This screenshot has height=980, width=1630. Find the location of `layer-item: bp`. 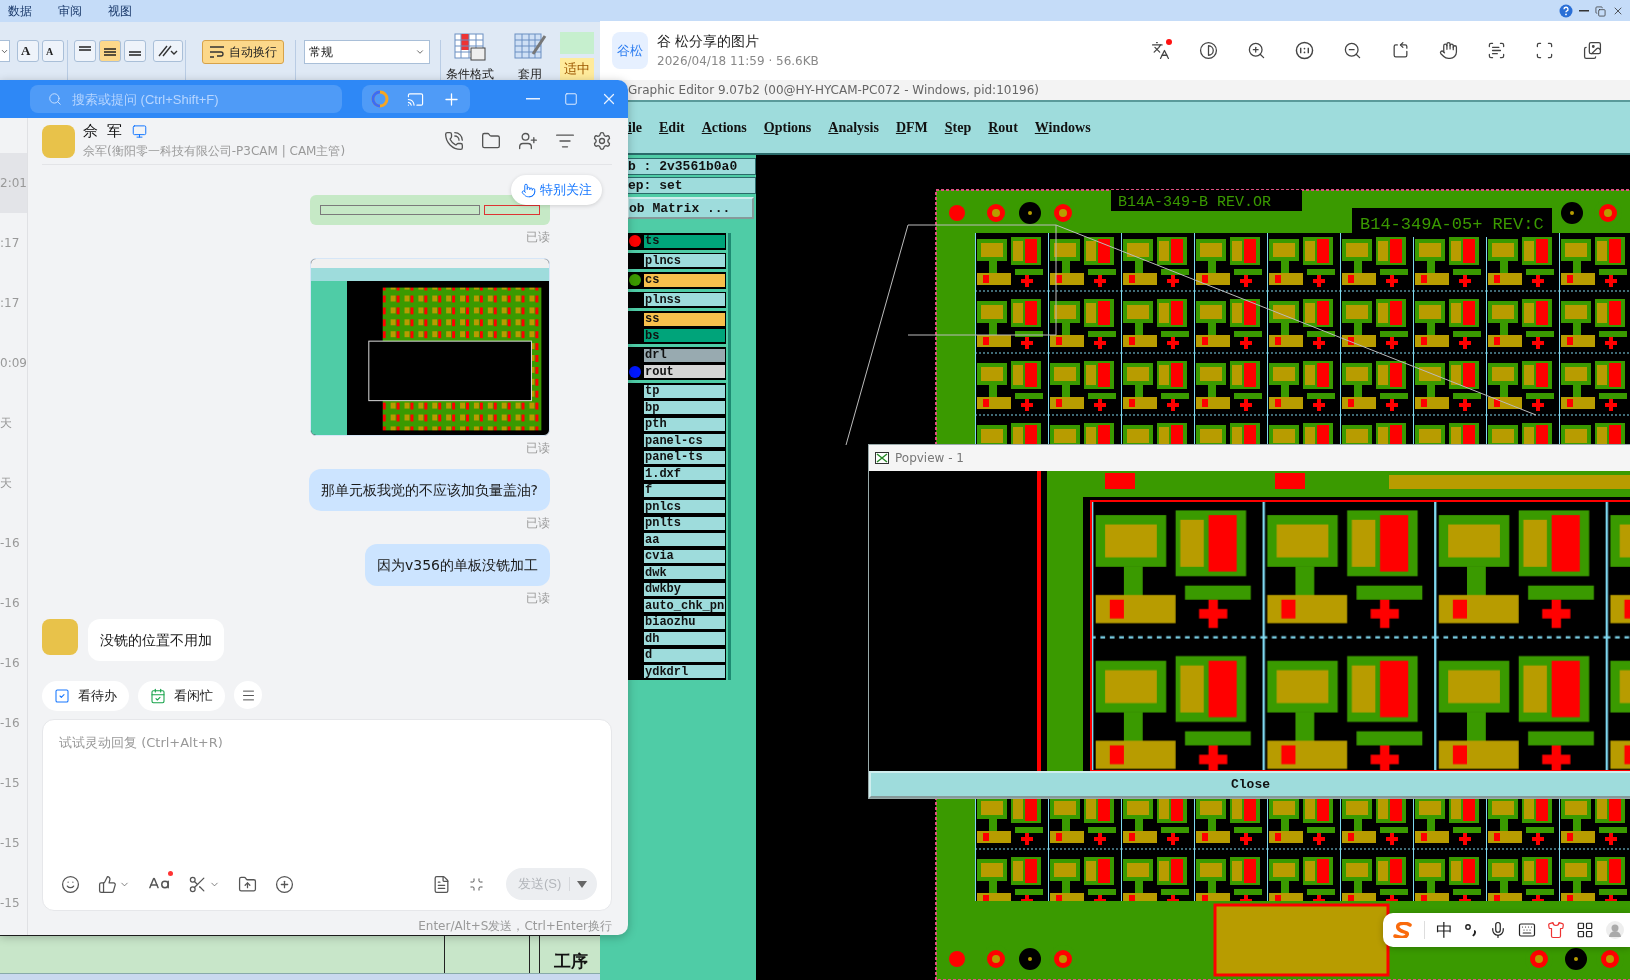

layer-item: bp is located at coordinates (684, 408).